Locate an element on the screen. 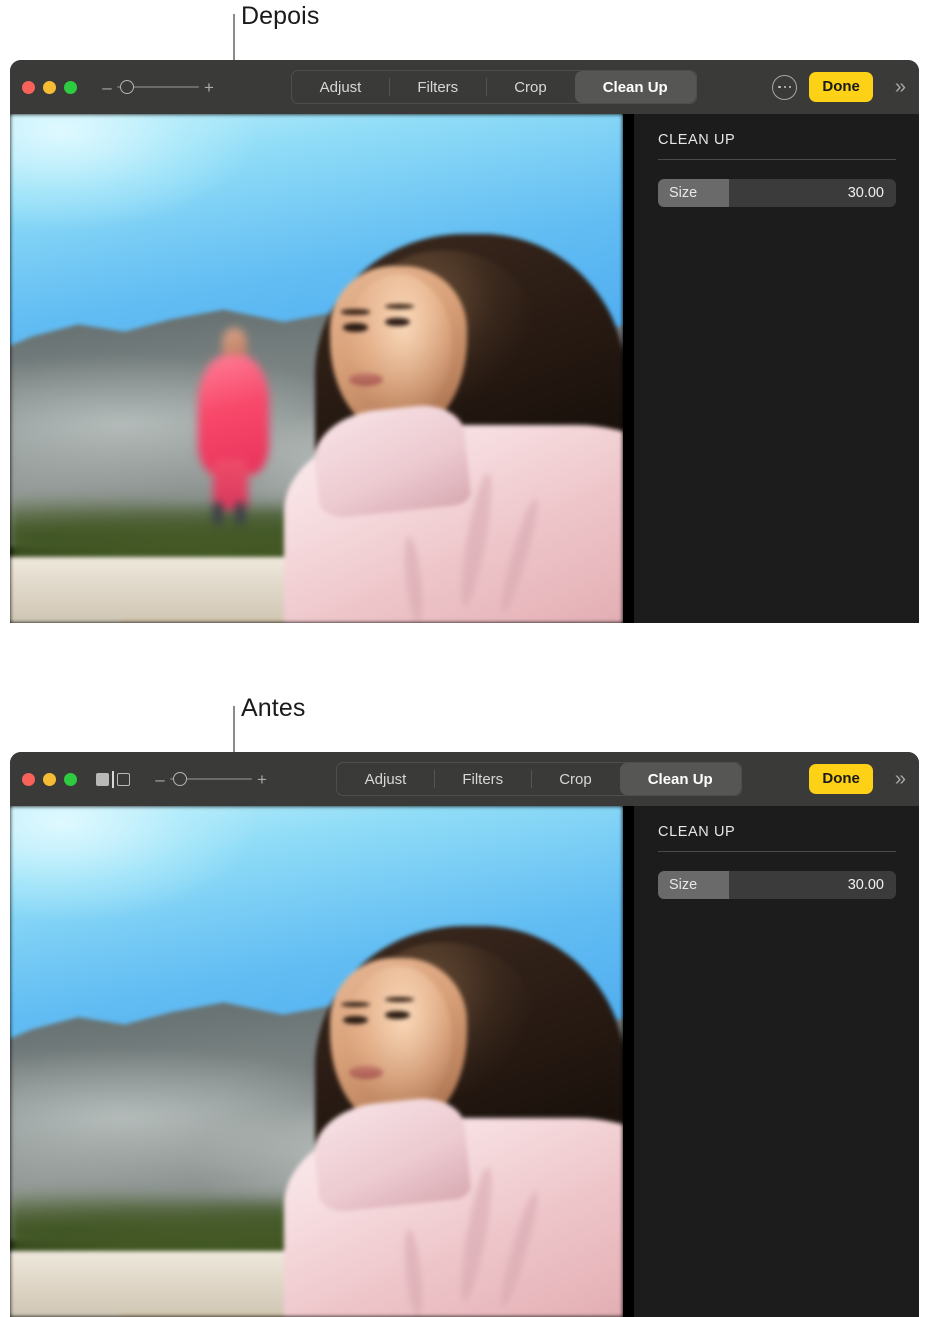  traffic-lights-before is located at coordinates (49, 779).